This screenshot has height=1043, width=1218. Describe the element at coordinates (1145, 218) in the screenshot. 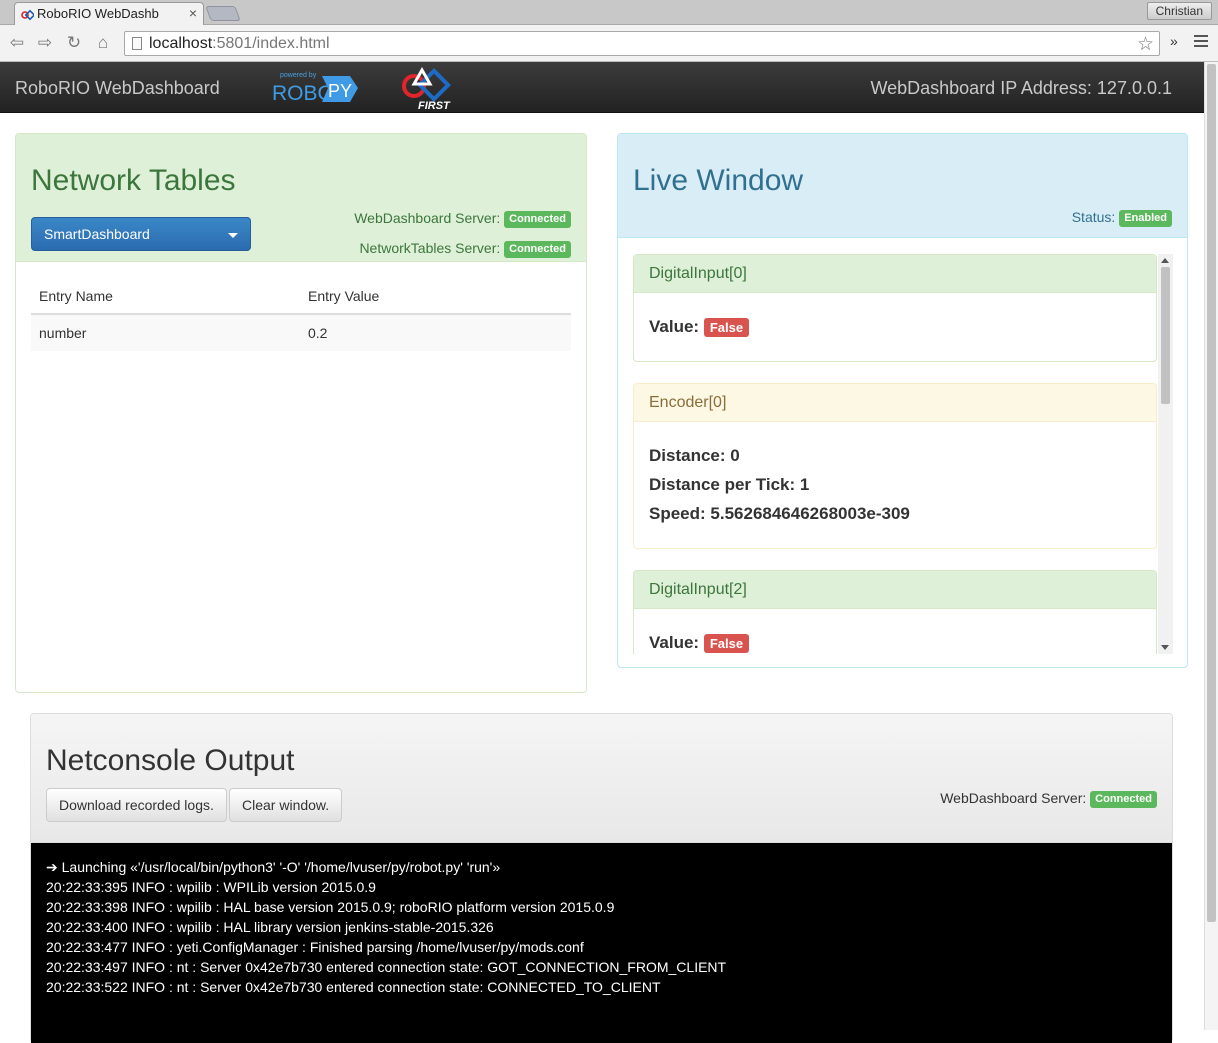

I see `status-badge: Enabled` at that location.